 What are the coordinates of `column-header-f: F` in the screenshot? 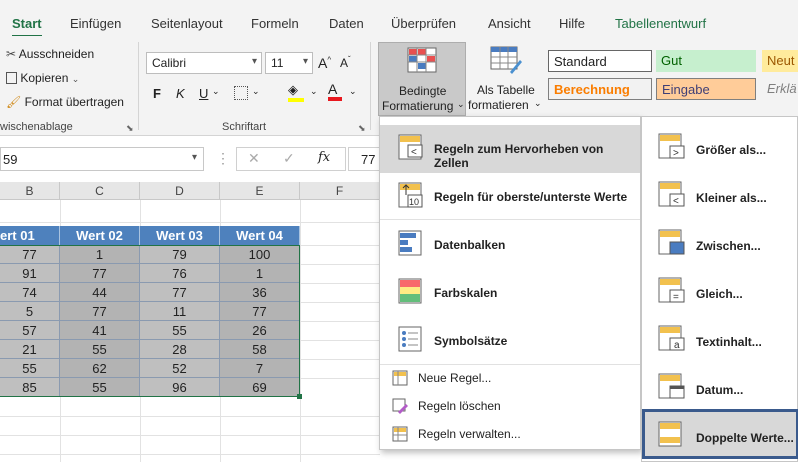 It's located at (340, 191).